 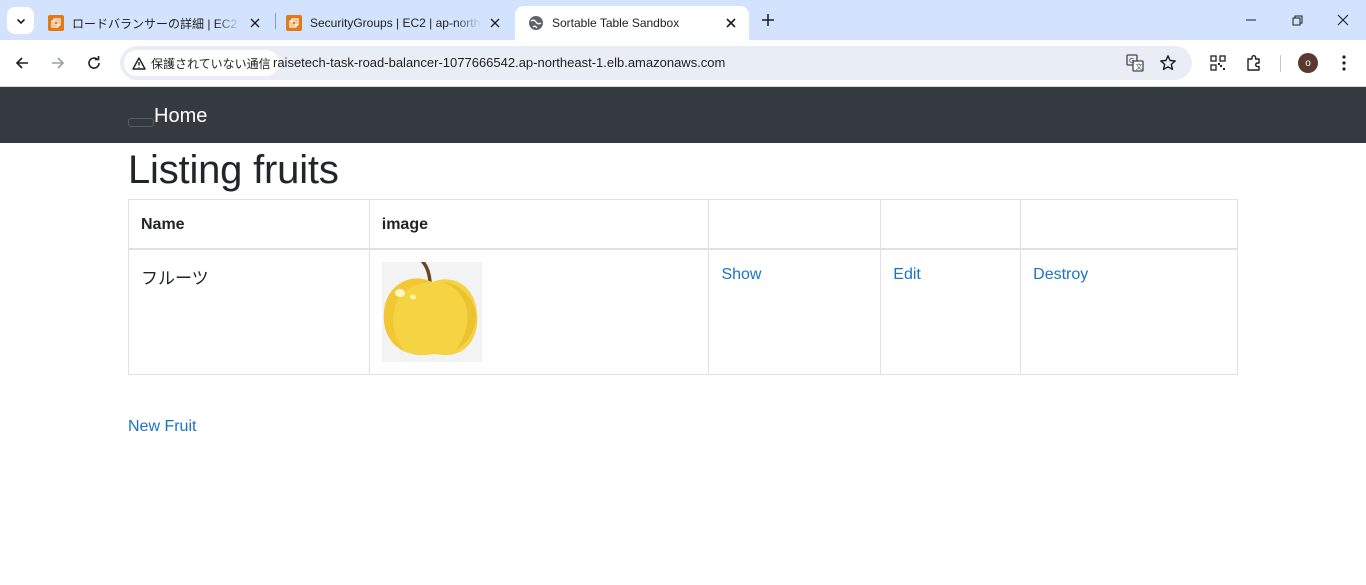 I want to click on profile-avatar: o, so click(x=1308, y=63).